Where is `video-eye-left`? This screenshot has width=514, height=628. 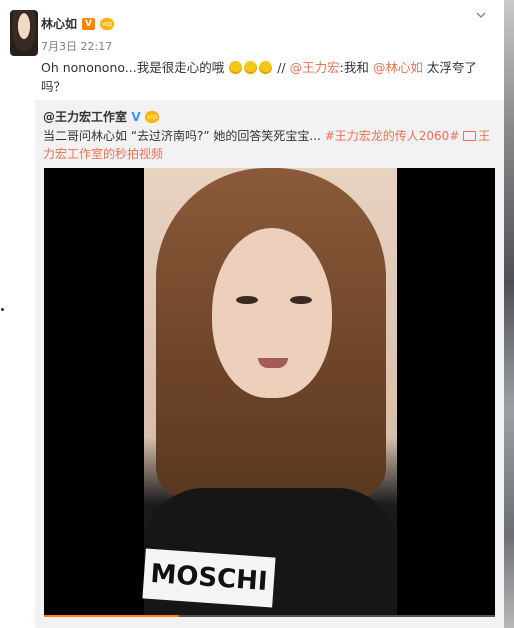 video-eye-left is located at coordinates (247, 300).